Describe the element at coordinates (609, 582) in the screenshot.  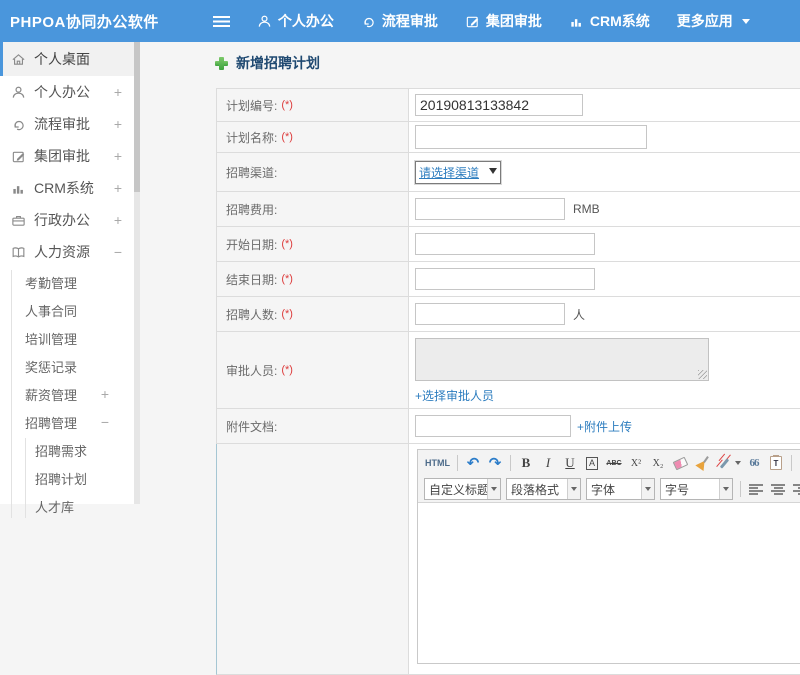
I see `editor-content` at that location.